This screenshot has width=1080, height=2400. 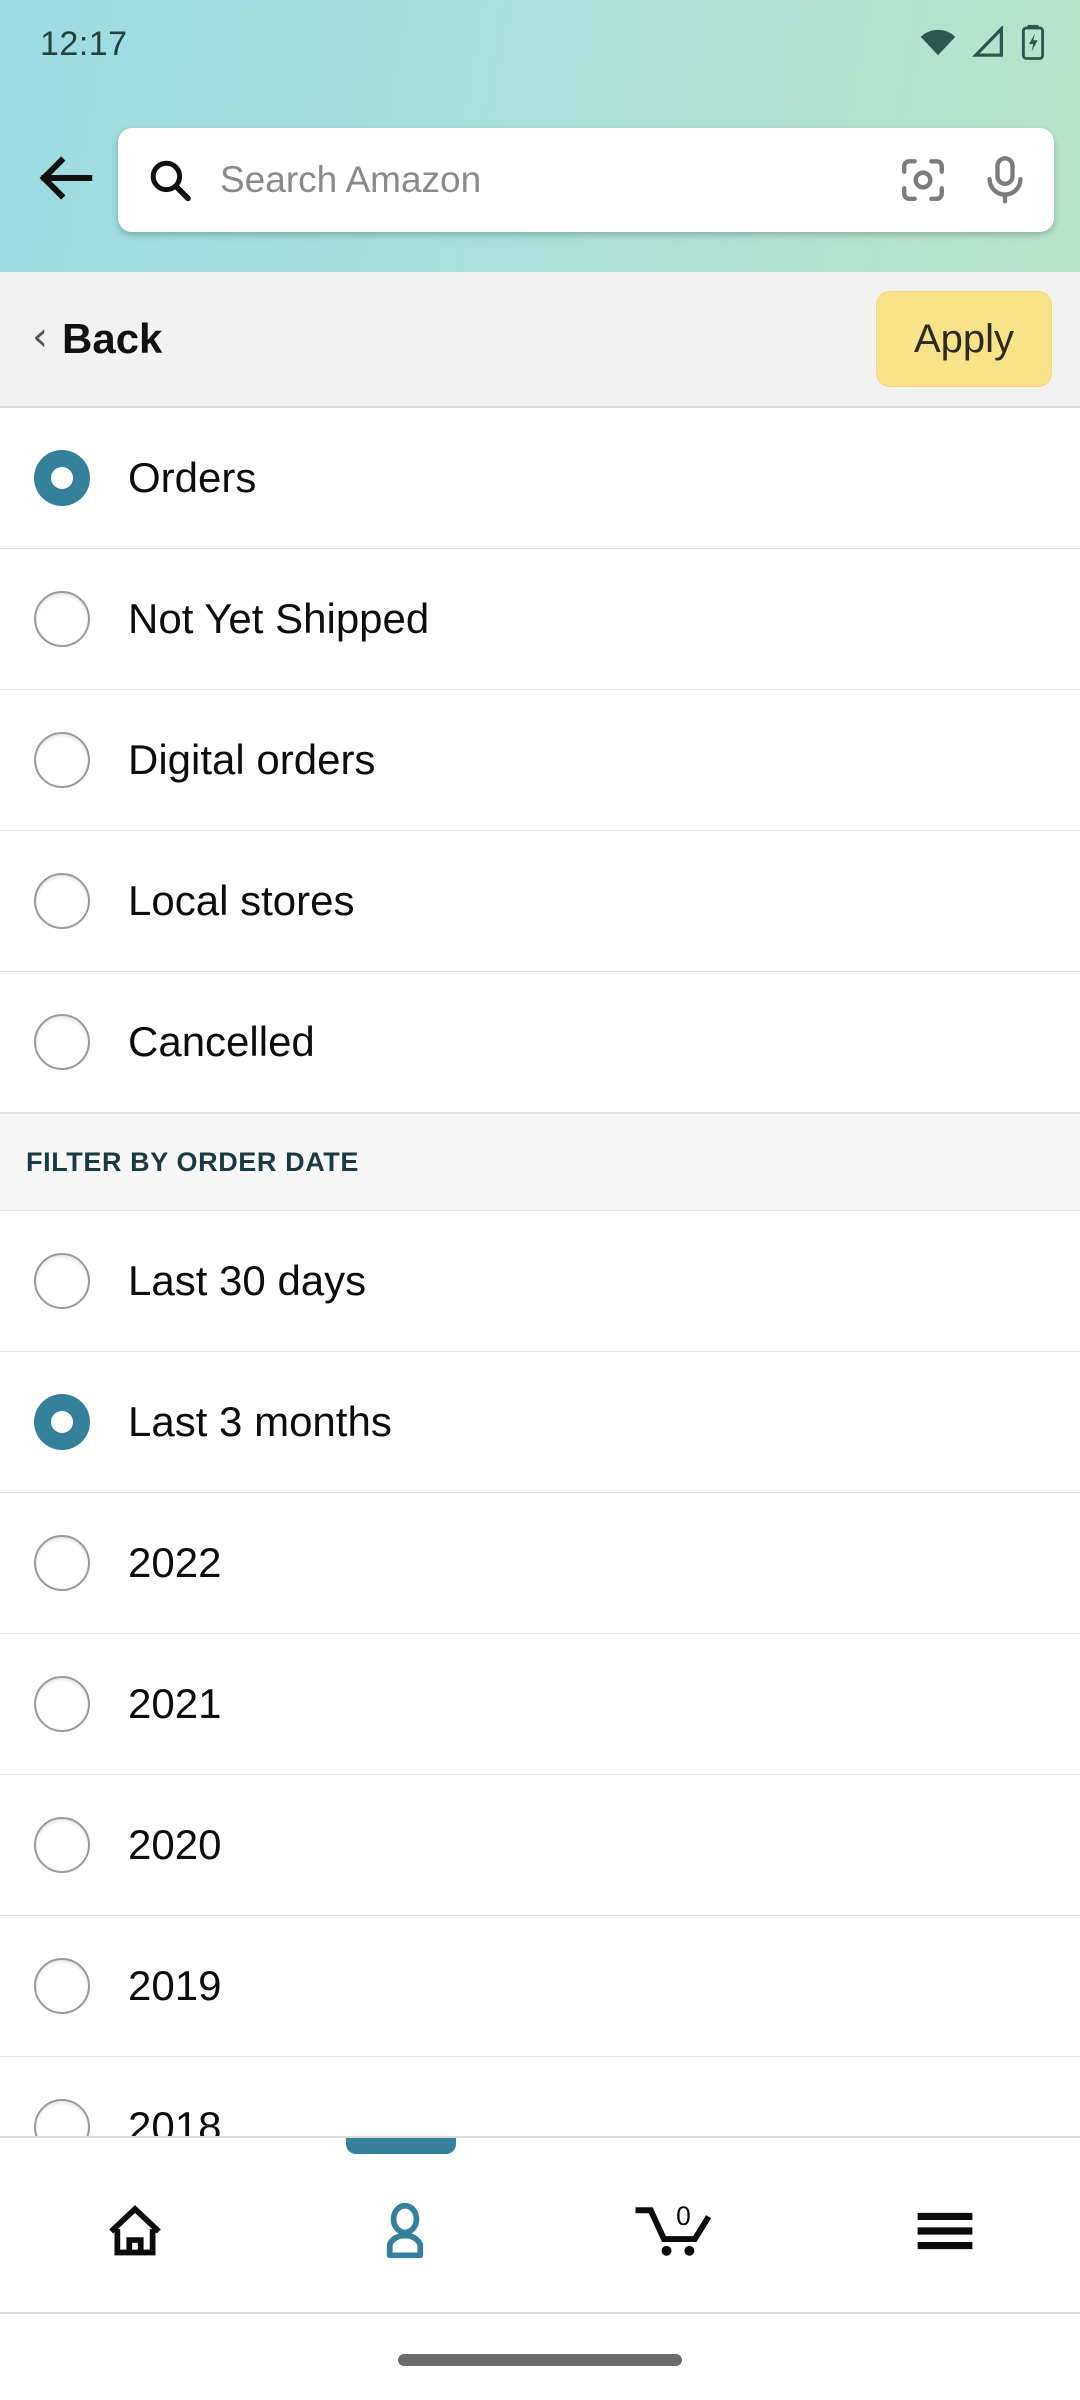 I want to click on filter-option-label: 2020, so click(x=175, y=1844).